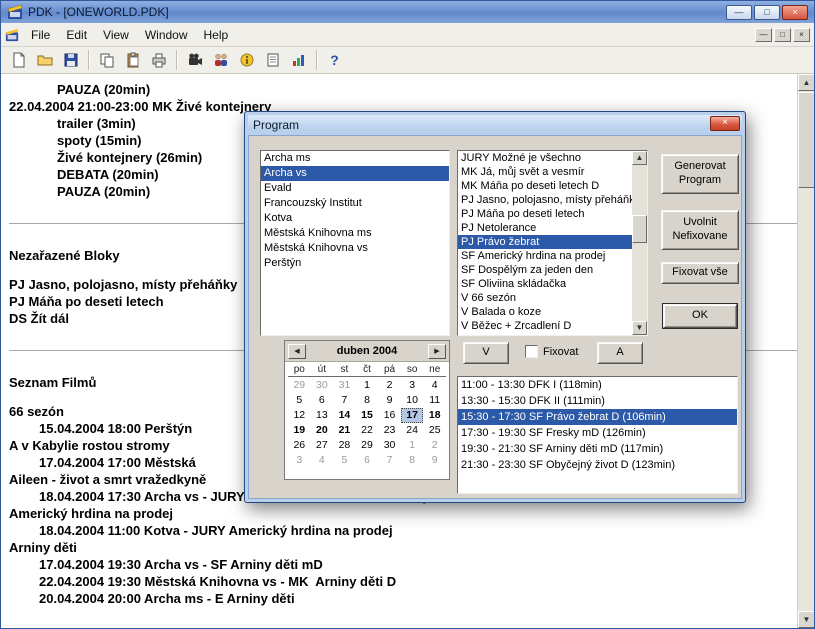  I want to click on venue-item: Archa ms, so click(355, 158).